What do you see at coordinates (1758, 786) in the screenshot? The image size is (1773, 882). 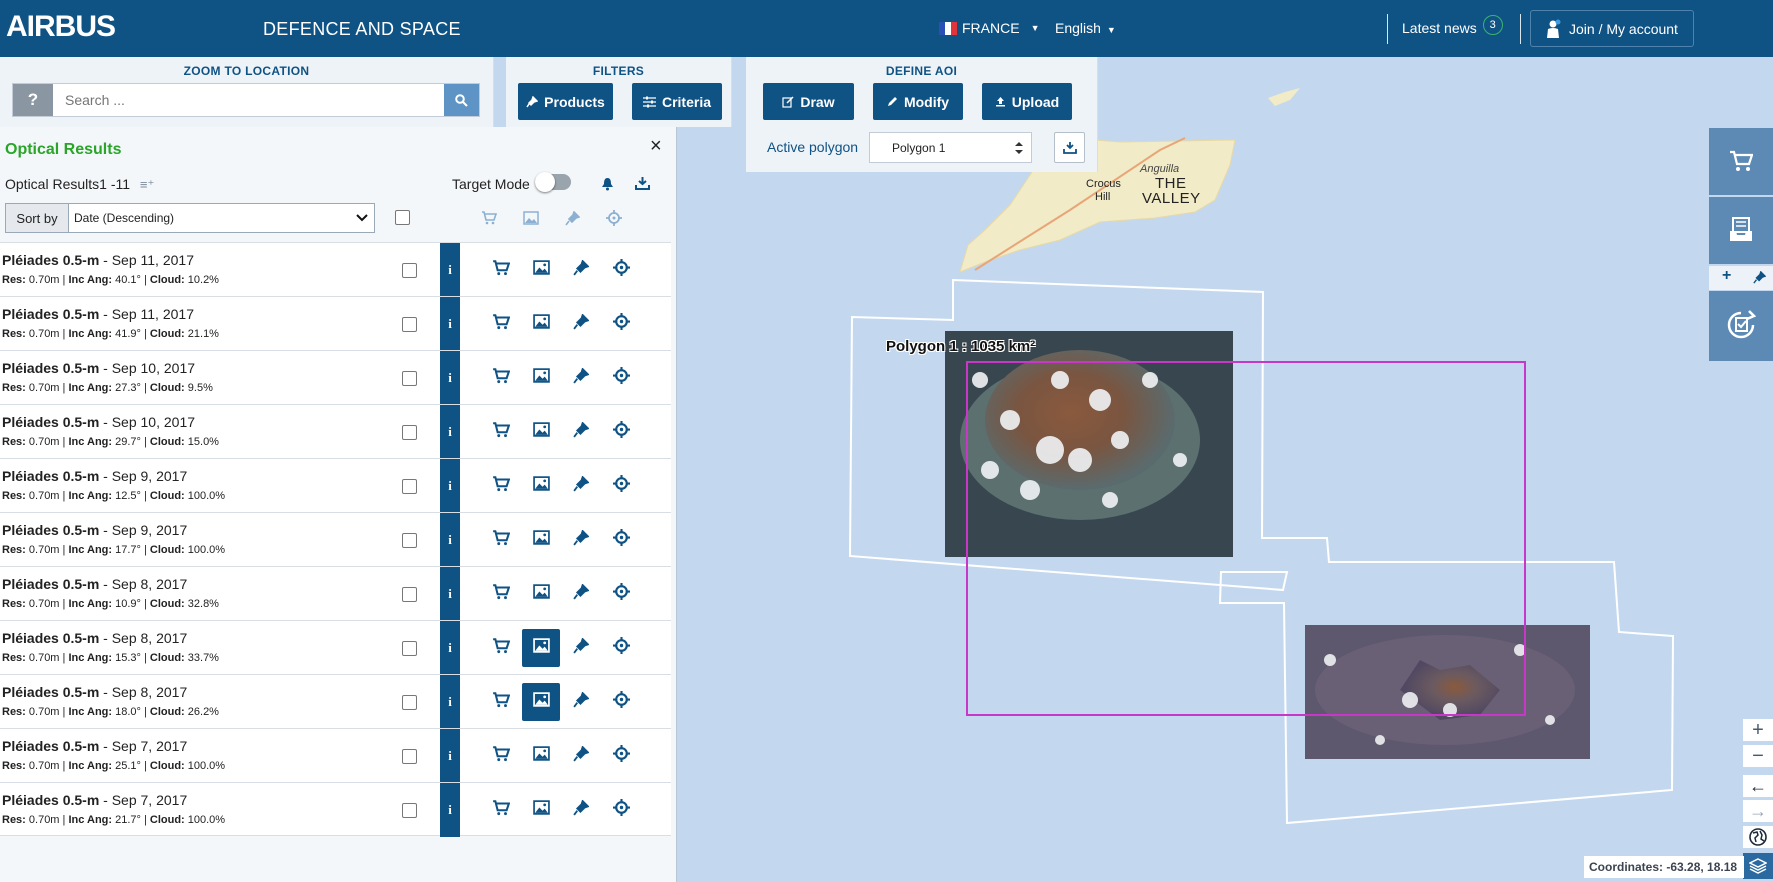 I see `back-arrow-icon: ←` at bounding box center [1758, 786].